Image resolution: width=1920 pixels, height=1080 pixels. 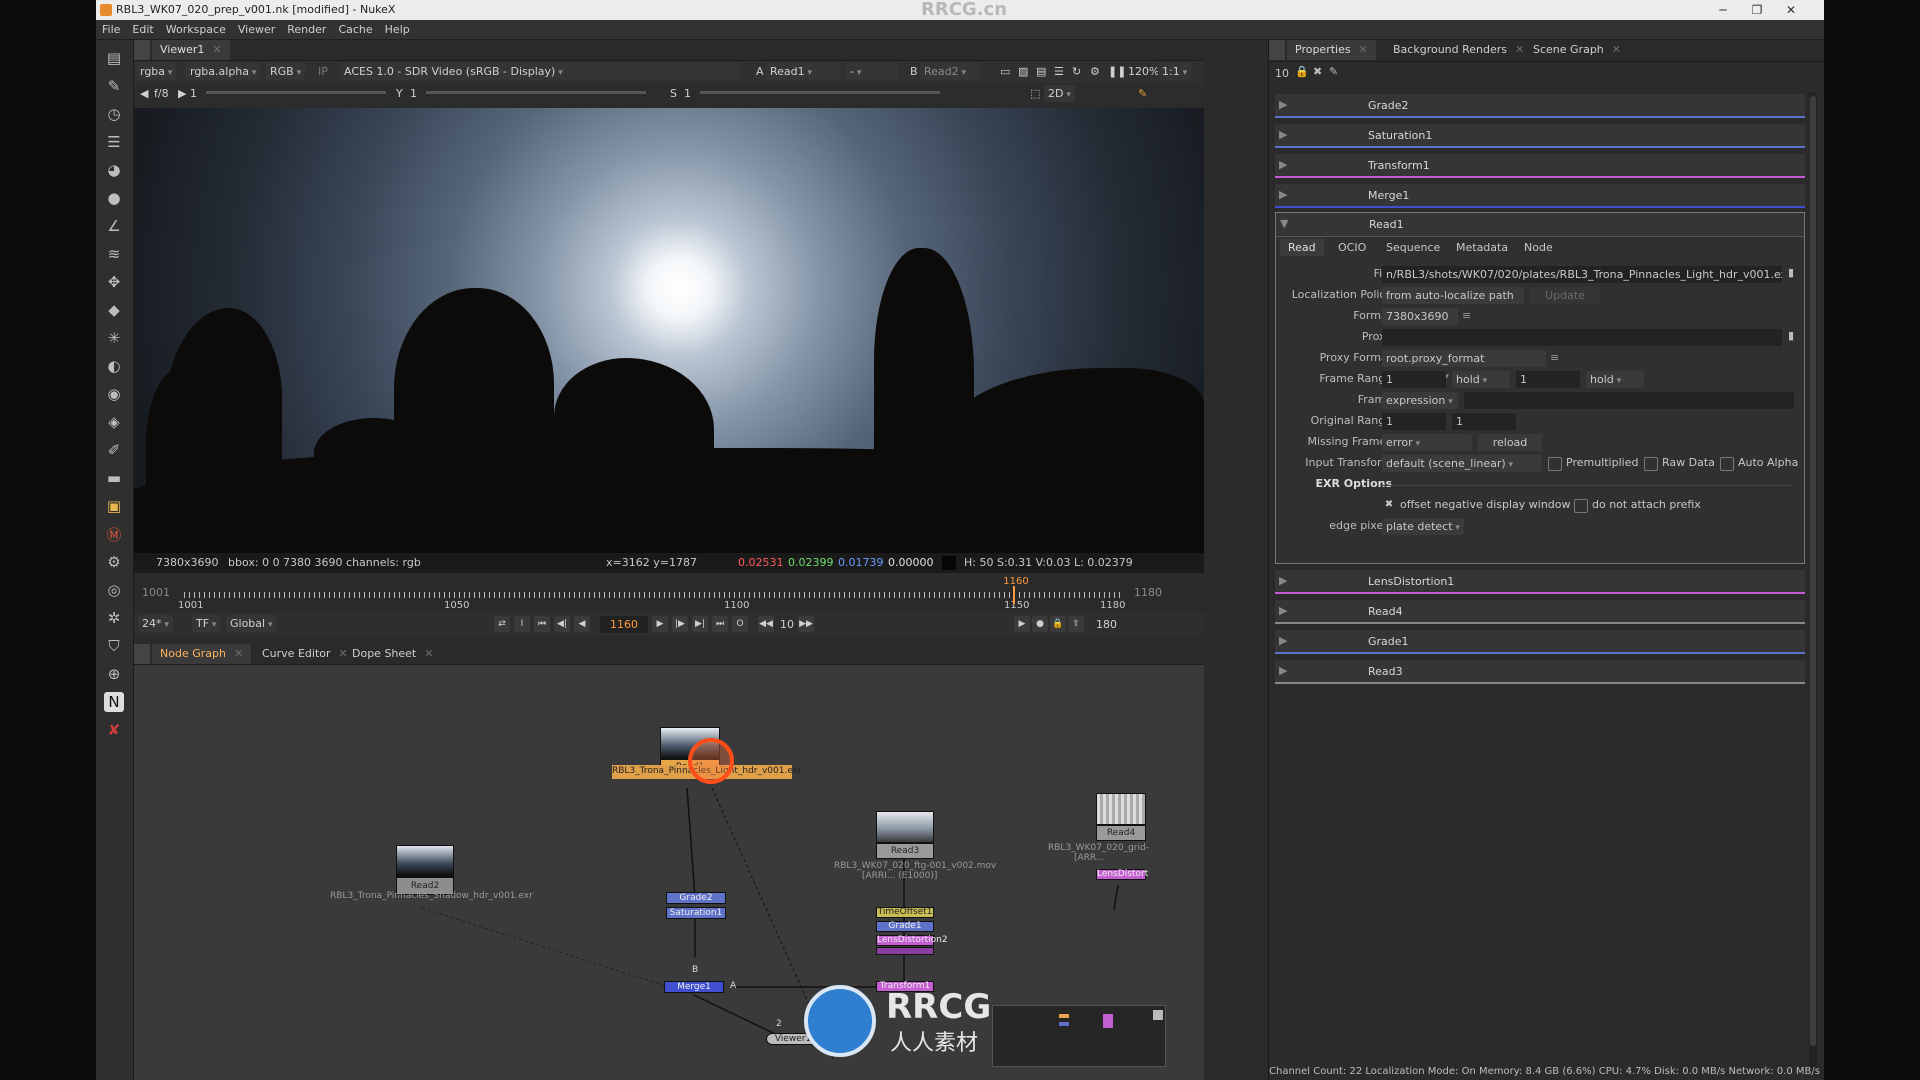 What do you see at coordinates (1331, 50) in the screenshot?
I see `tab-properties: Properties ✕` at bounding box center [1331, 50].